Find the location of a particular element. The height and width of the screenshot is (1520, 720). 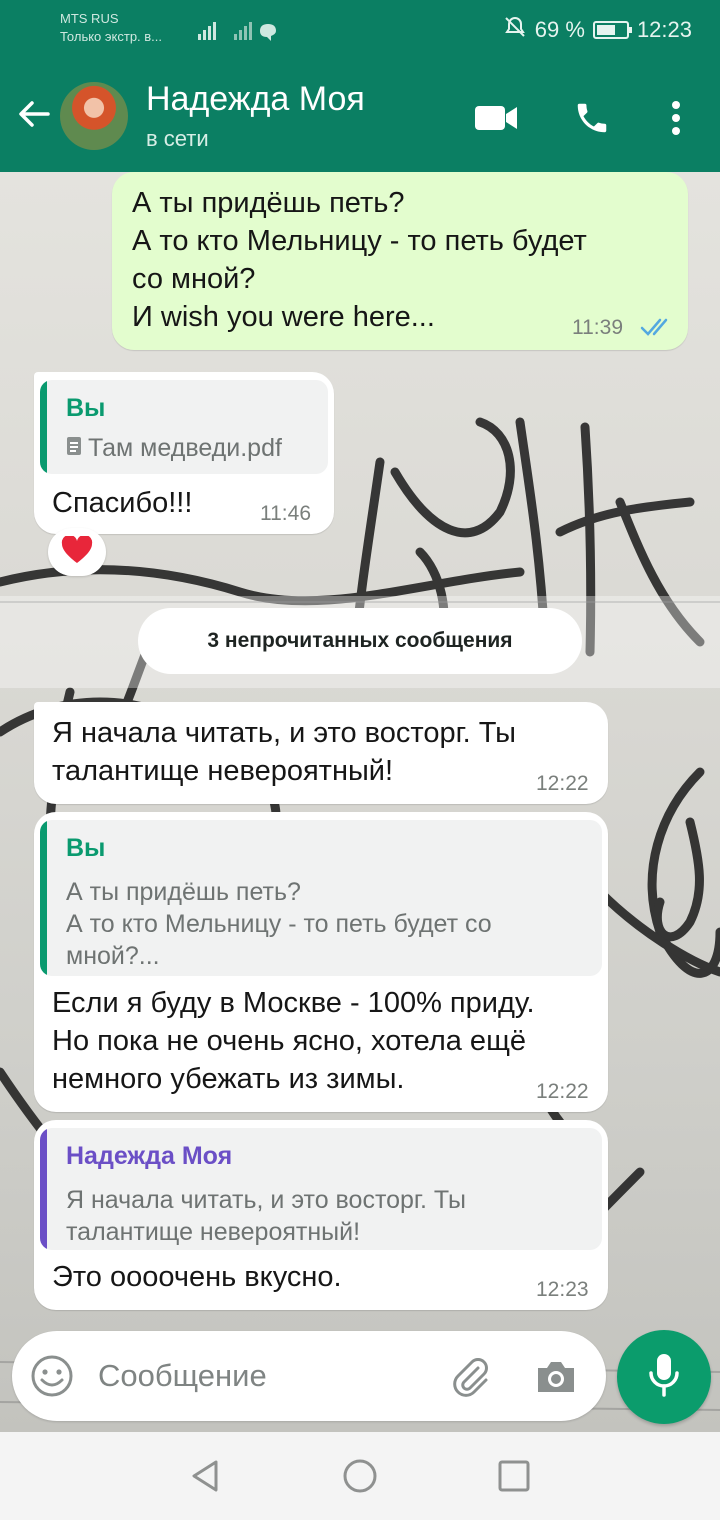

unread-divider: 3 непрочитанных сообщения is located at coordinates (360, 642).